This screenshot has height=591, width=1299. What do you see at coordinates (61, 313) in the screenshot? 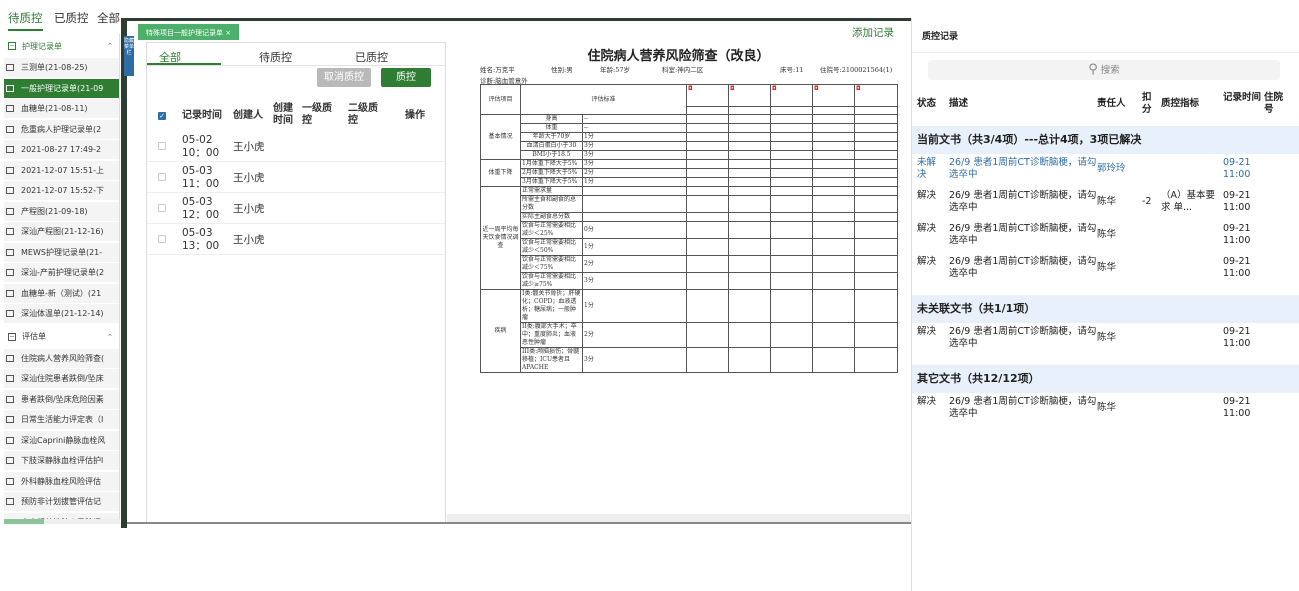
I see `sidebar-item: 深汕体温单(21-12-14)` at bounding box center [61, 313].